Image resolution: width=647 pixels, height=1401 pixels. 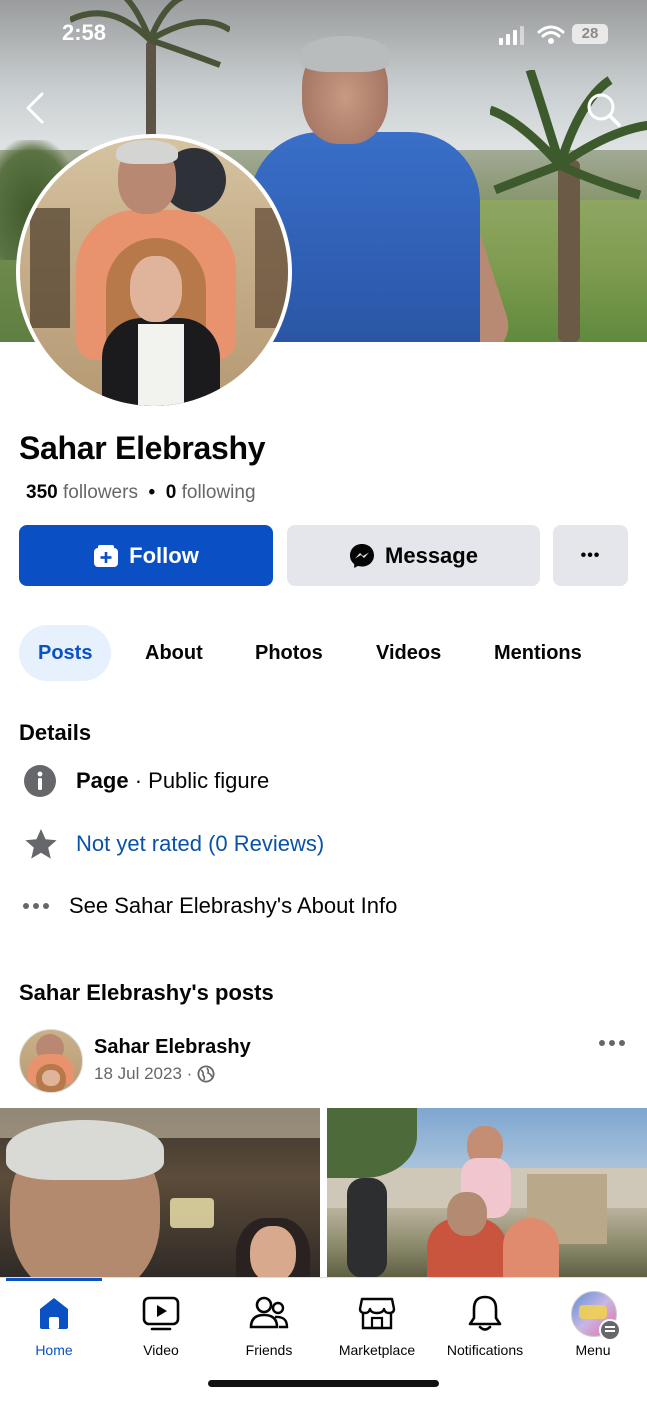 What do you see at coordinates (54, 1313) in the screenshot?
I see `home-icon` at bounding box center [54, 1313].